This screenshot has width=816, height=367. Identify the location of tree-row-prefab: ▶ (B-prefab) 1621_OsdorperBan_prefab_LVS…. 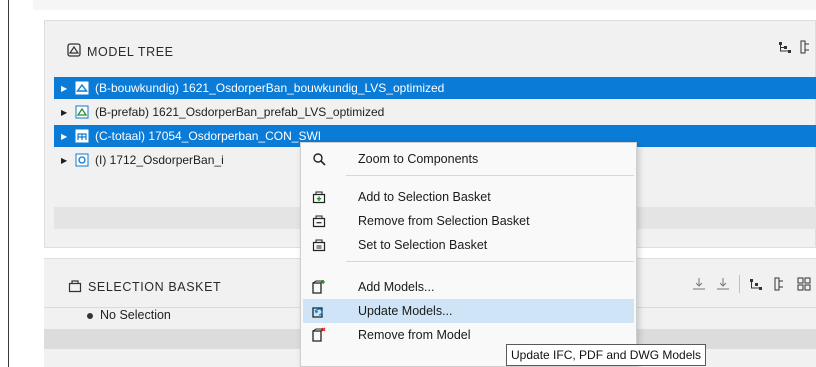
(435, 112).